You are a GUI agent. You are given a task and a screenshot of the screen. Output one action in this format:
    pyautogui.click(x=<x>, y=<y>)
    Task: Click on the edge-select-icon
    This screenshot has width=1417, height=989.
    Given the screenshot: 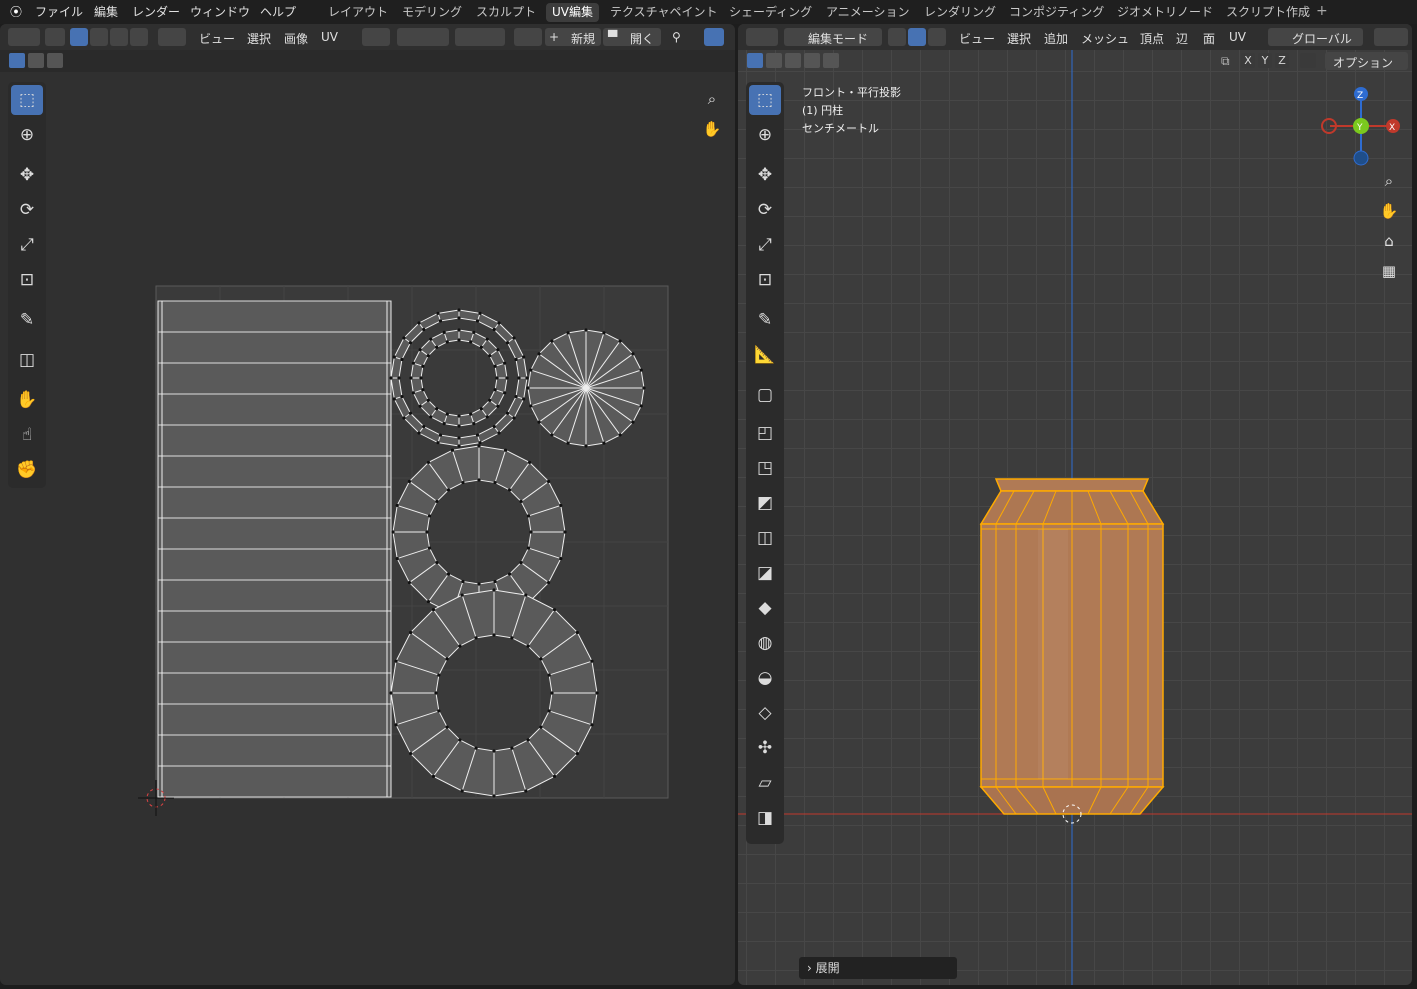 What is the action you would take?
    pyautogui.click(x=99, y=37)
    